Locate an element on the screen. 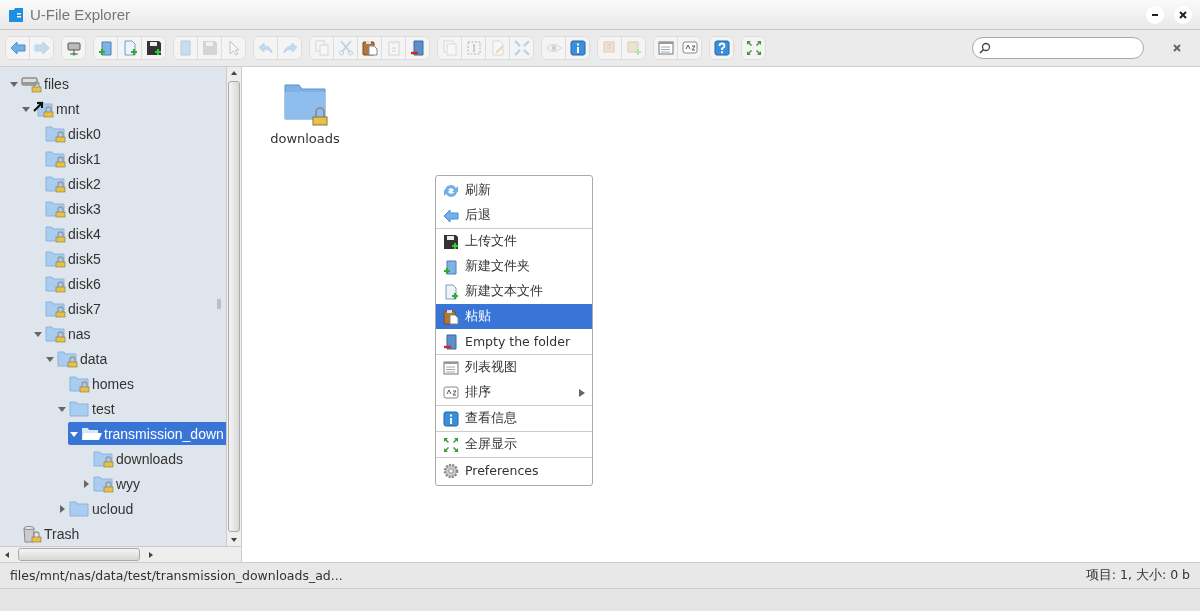 The image size is (1200, 611). menu-item: 上传文件 is located at coordinates (514, 241).